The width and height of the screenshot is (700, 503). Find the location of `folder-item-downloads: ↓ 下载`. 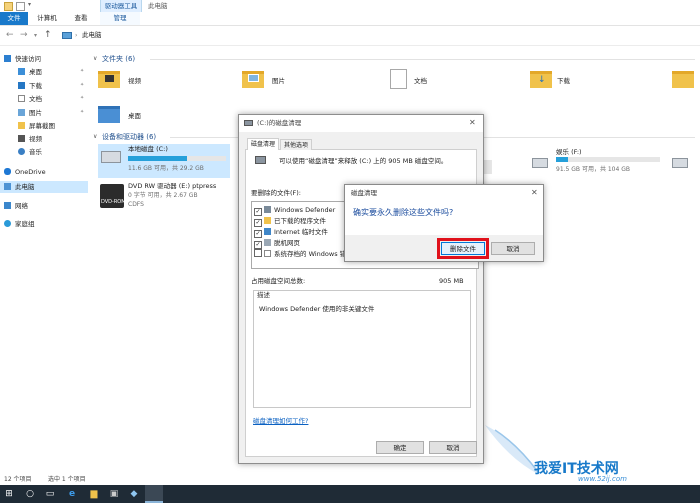

folder-item-downloads: ↓ 下载 is located at coordinates (575, 80).